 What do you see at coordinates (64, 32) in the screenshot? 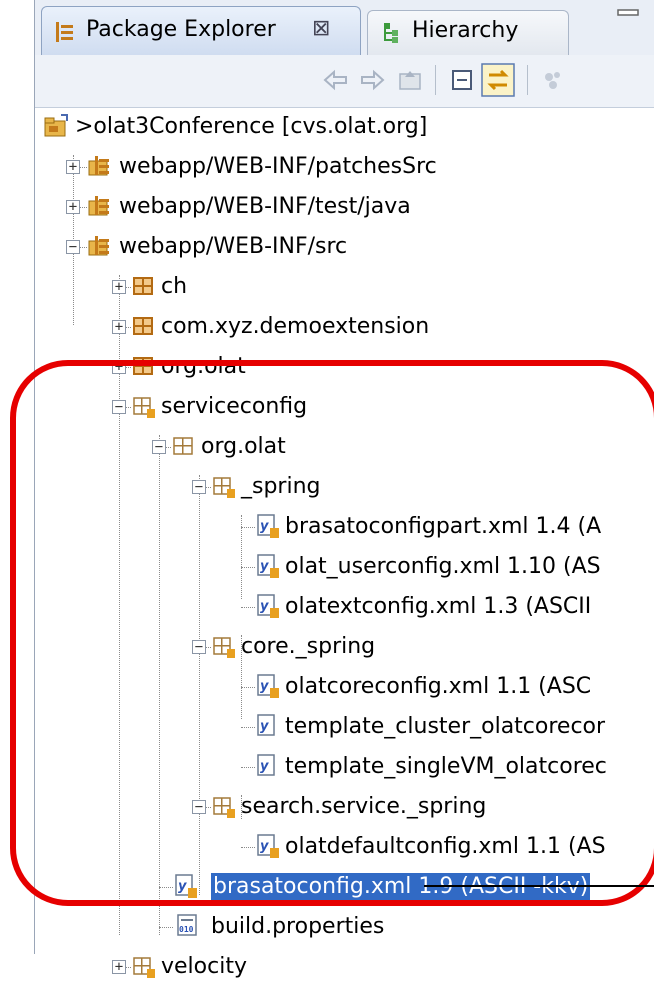
I see `package-explorer-icon` at bounding box center [64, 32].